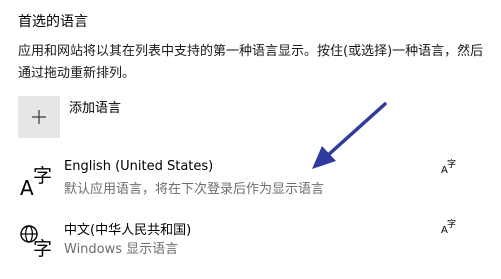 The height and width of the screenshot is (279, 501). I want to click on add-language-tile, so click(39, 117).